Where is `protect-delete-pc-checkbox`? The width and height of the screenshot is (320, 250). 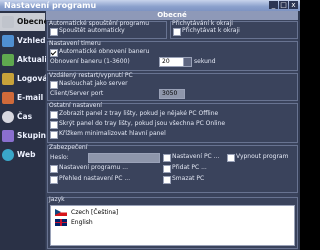
protect-delete-pc-checkbox is located at coordinates (167, 180).